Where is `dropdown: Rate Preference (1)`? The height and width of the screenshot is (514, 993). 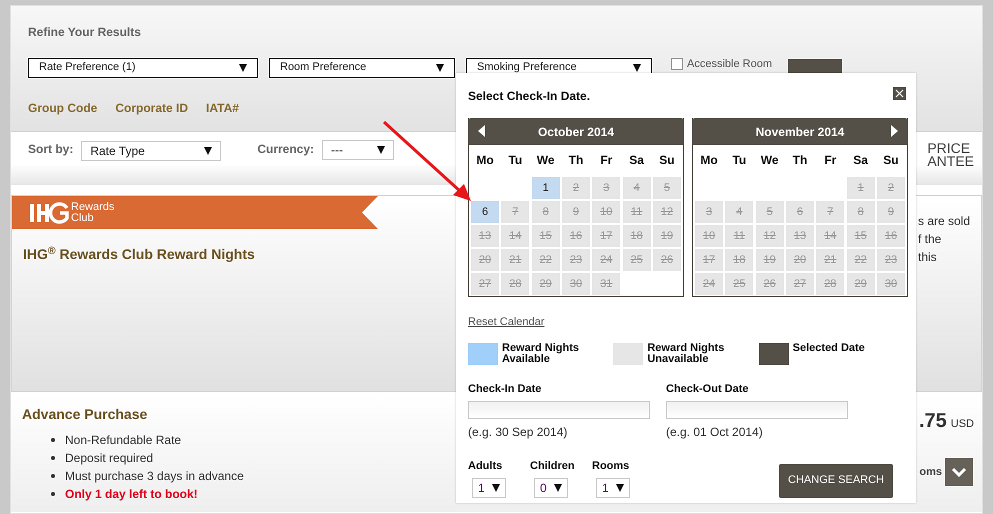 dropdown: Rate Preference (1) is located at coordinates (143, 68).